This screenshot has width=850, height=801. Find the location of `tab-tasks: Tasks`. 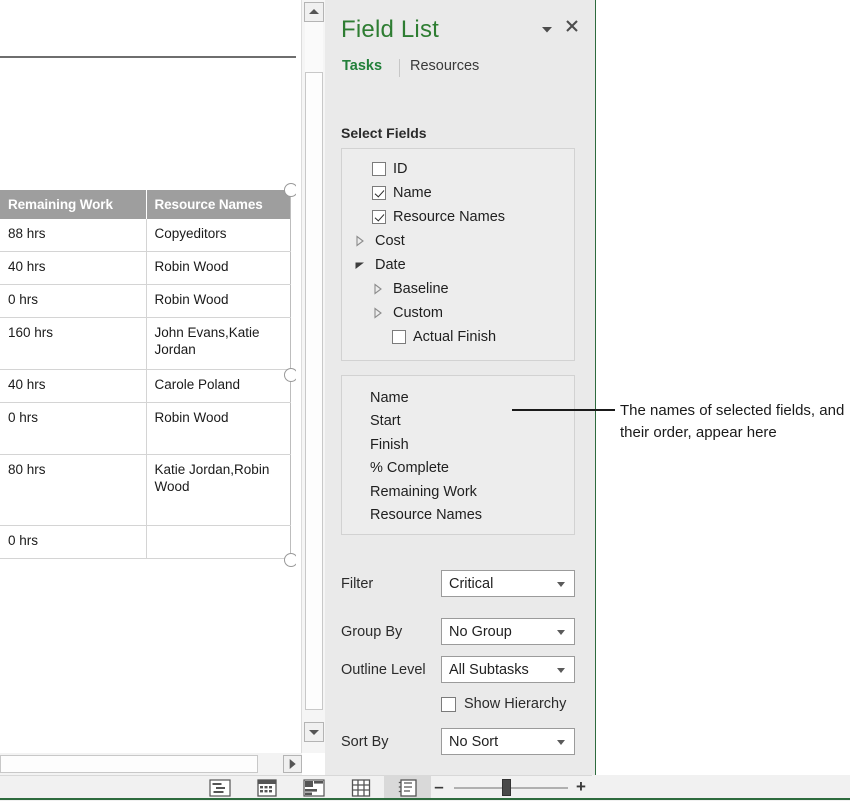

tab-tasks: Tasks is located at coordinates (362, 66).